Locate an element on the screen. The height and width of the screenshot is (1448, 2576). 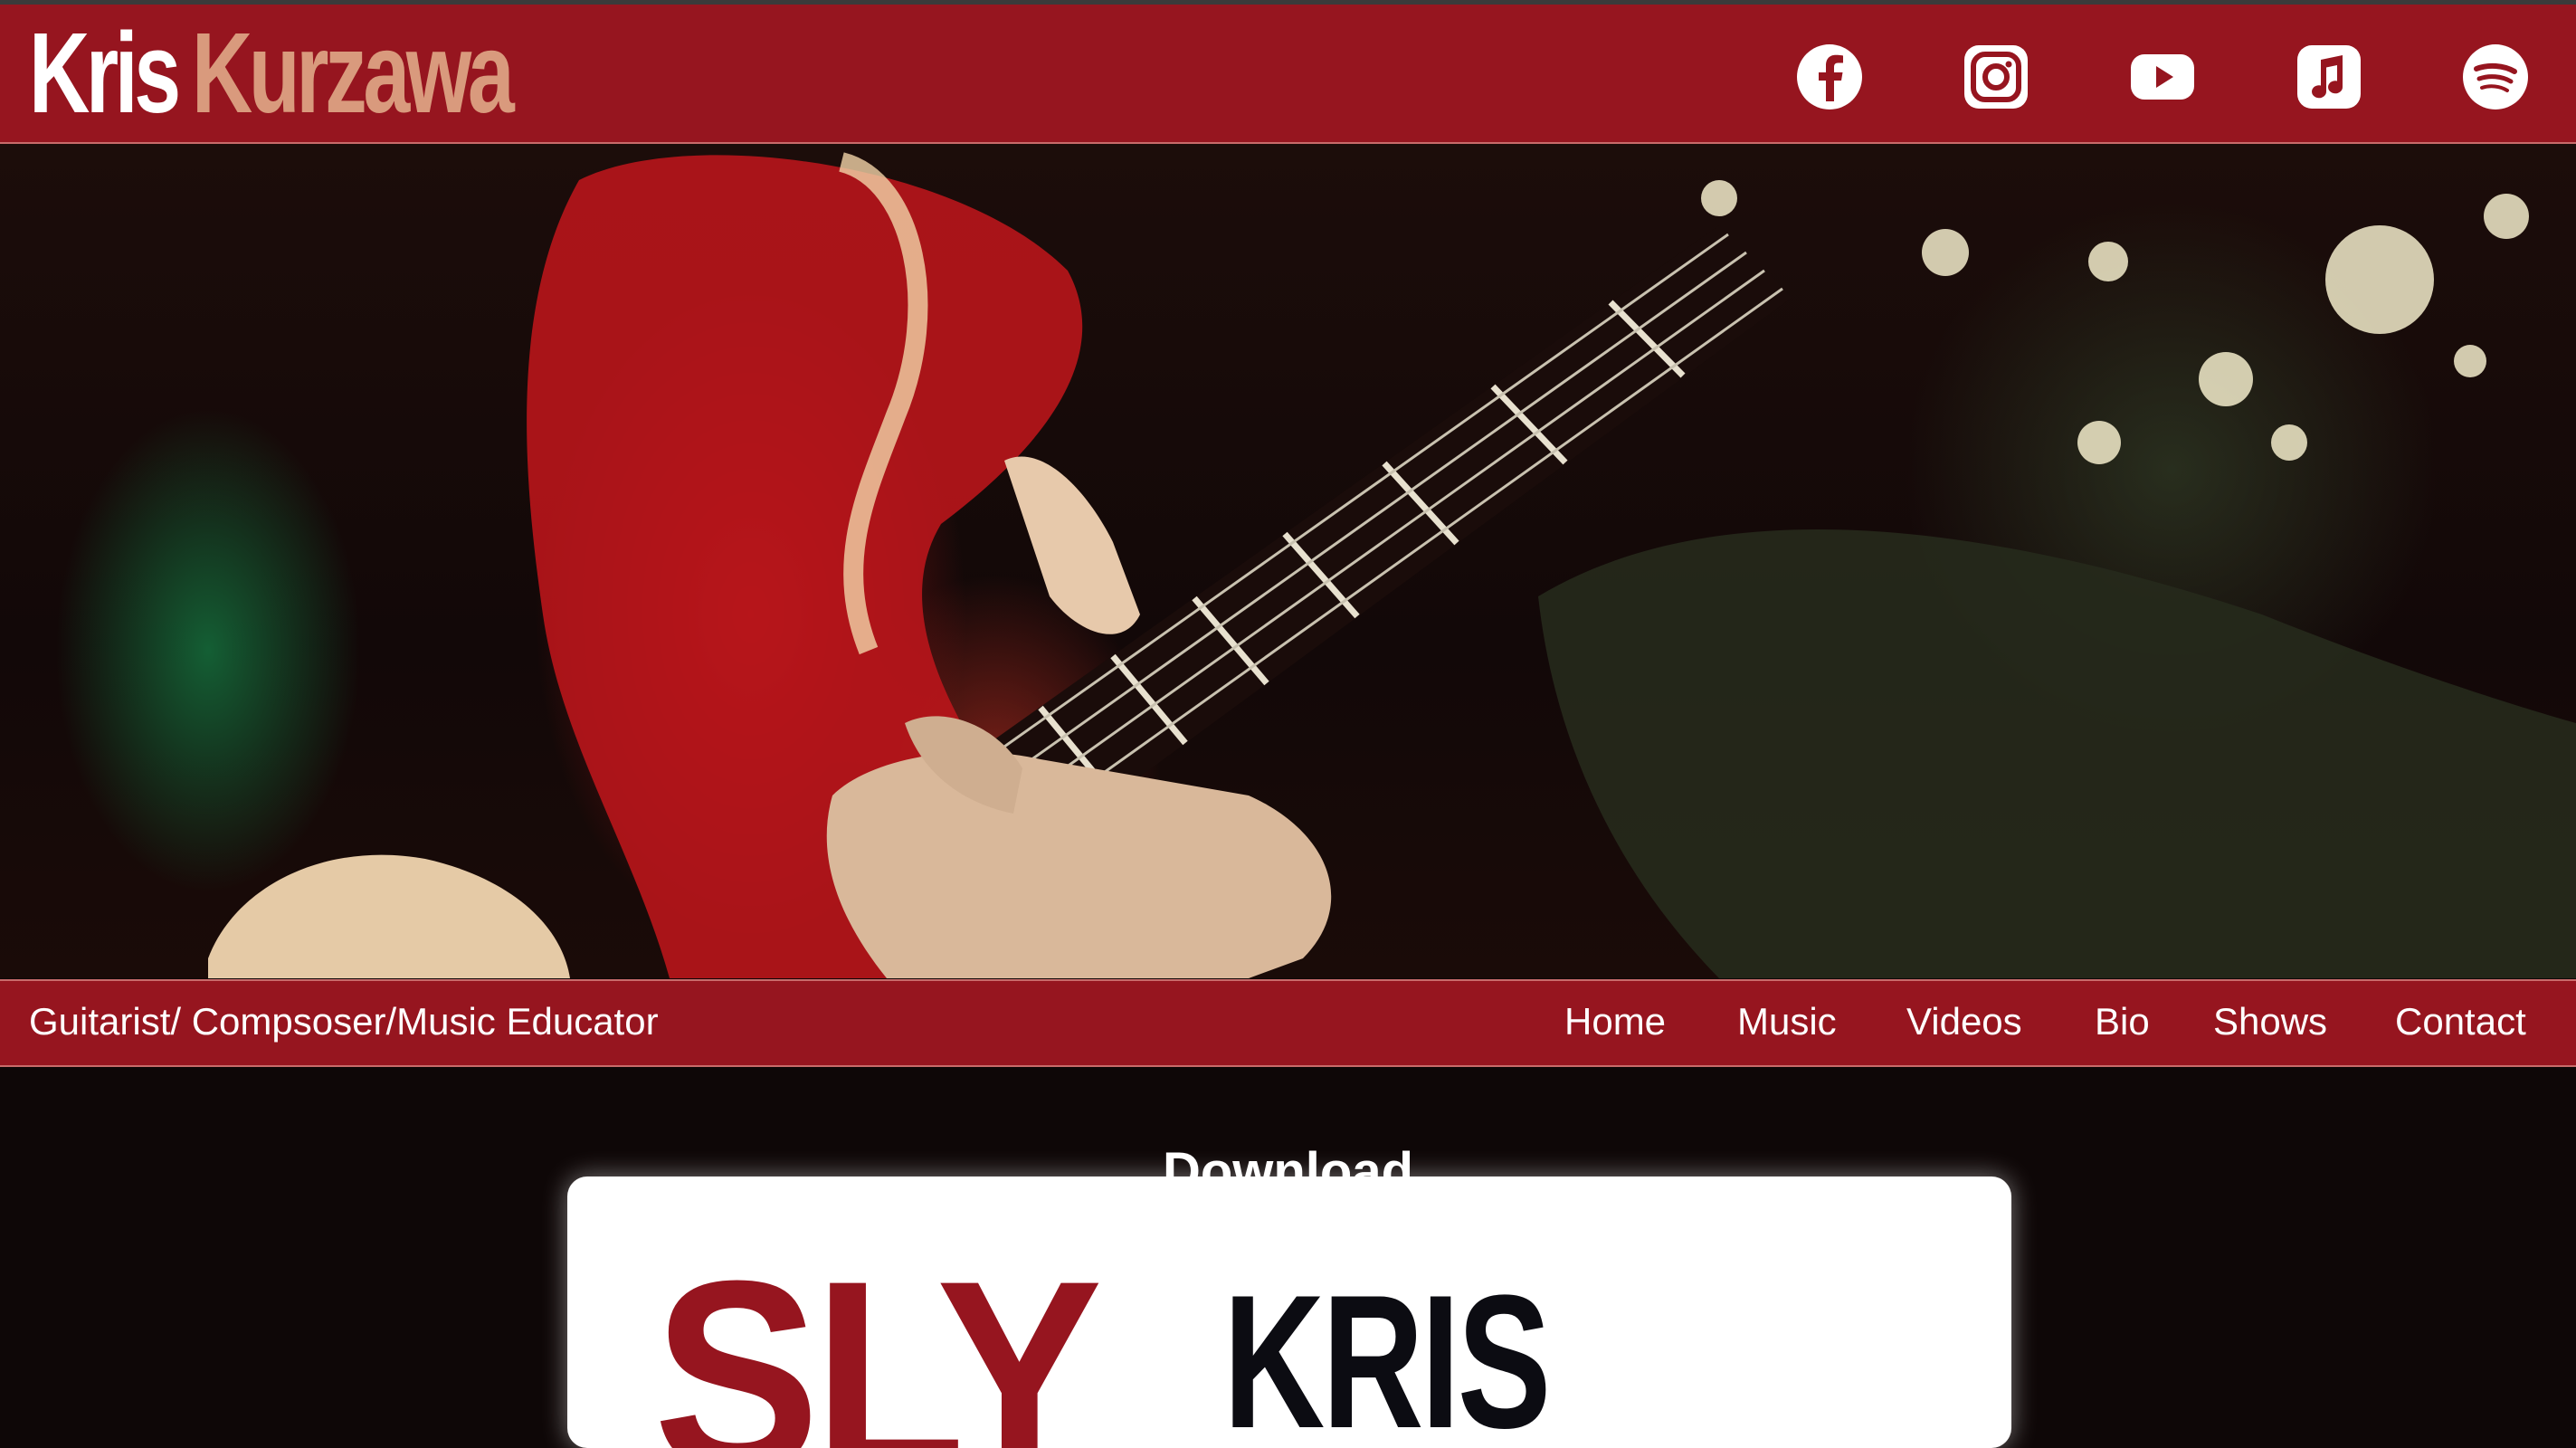
download-card: SLY KRIS is located at coordinates (1289, 1312).